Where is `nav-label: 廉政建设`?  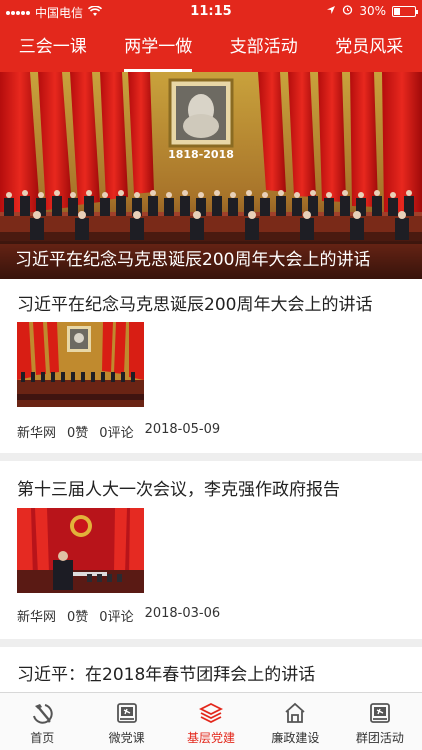
nav-label: 廉政建设 is located at coordinates (295, 738).